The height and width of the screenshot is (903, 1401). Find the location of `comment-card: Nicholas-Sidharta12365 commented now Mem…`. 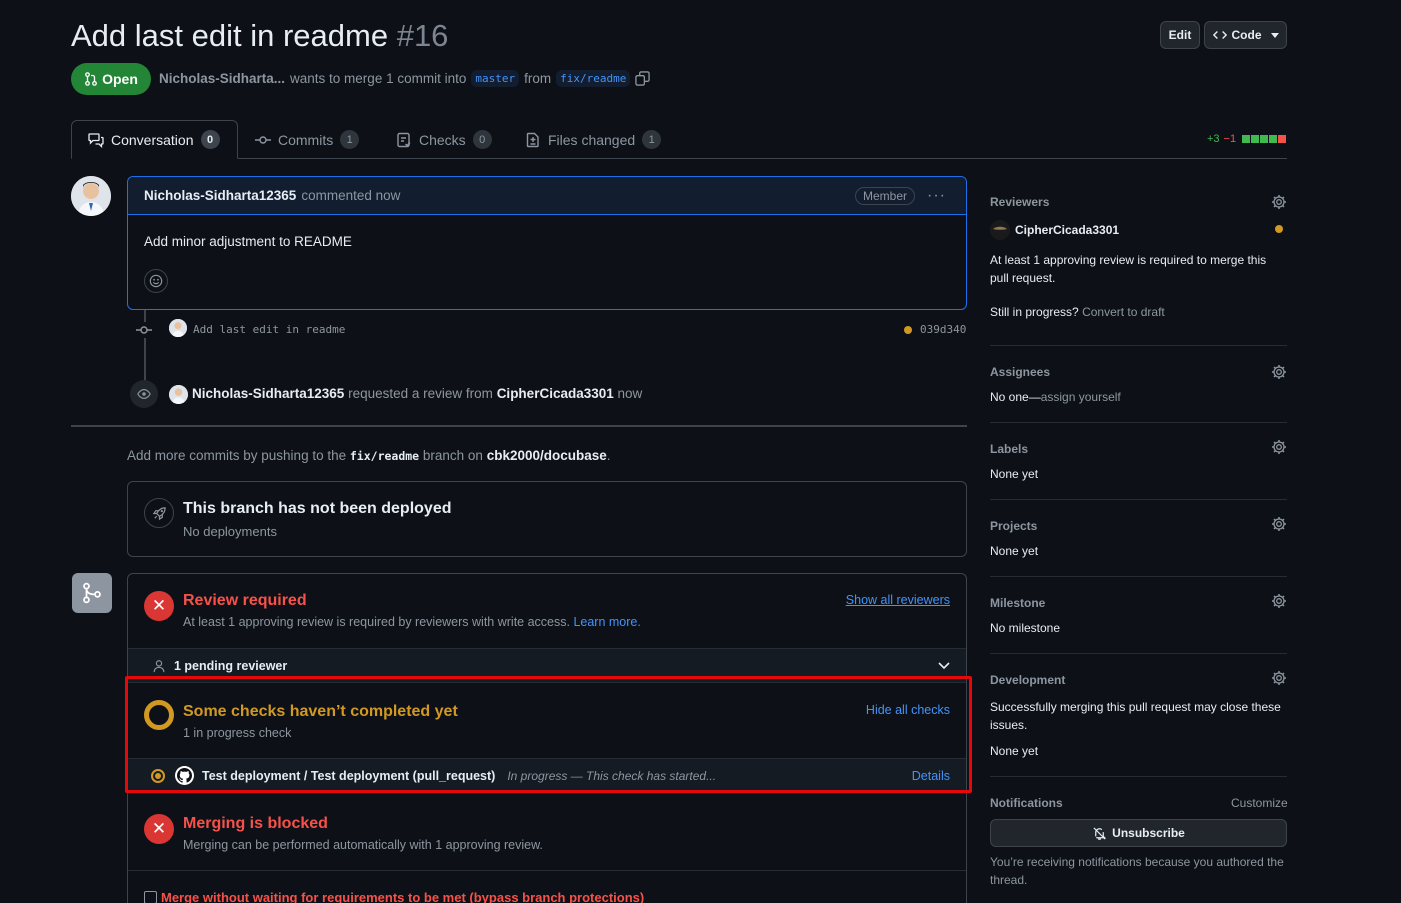

comment-card: Nicholas-Sidharta12365 commented now Mem… is located at coordinates (547, 243).